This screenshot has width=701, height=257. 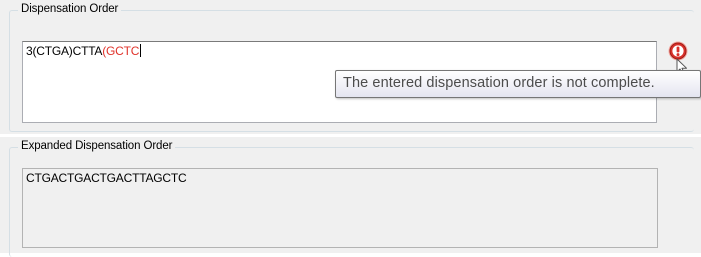 I want to click on expanded-dispensation-order-legend: Expanded Dispensation Order, so click(x=97, y=146).